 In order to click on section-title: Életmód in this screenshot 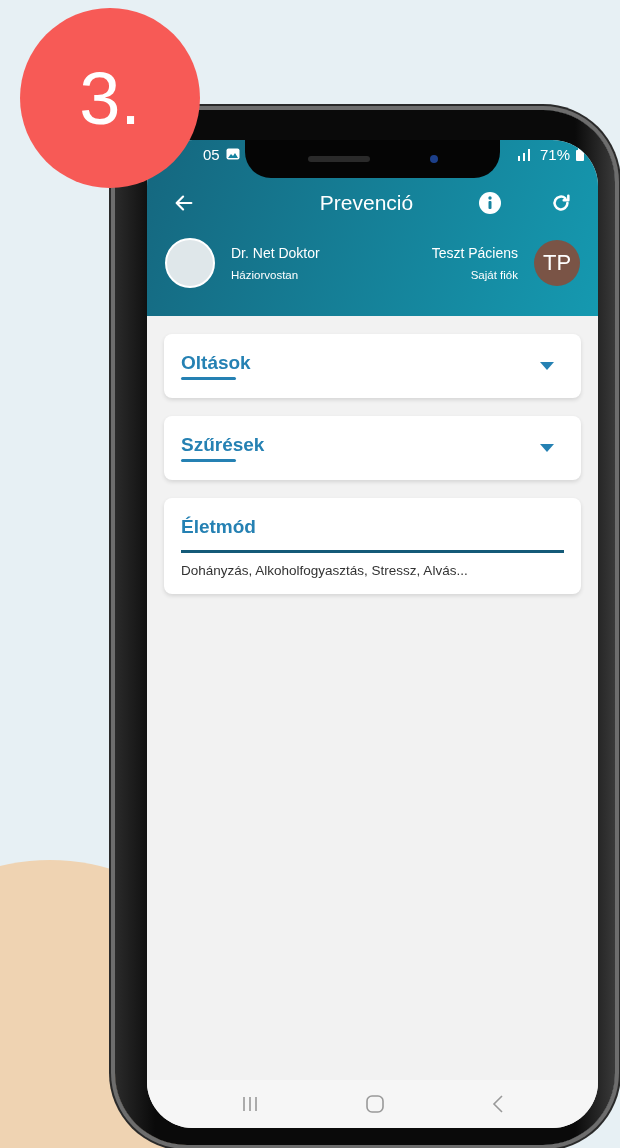, I will do `click(219, 527)`.